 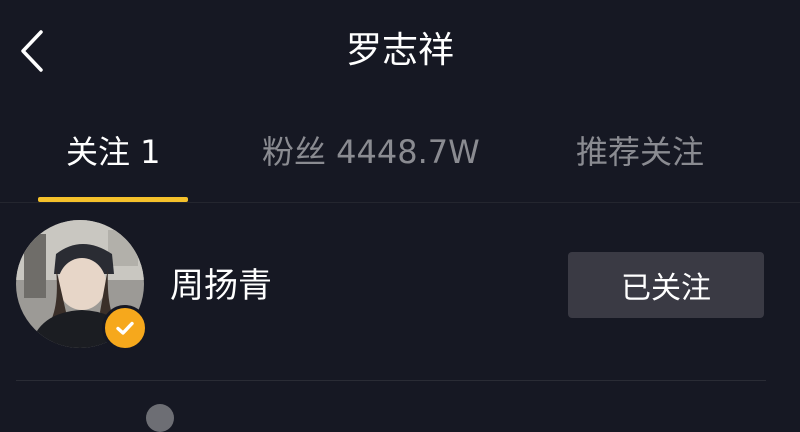 I want to click on checkmark-icon, so click(x=125, y=328).